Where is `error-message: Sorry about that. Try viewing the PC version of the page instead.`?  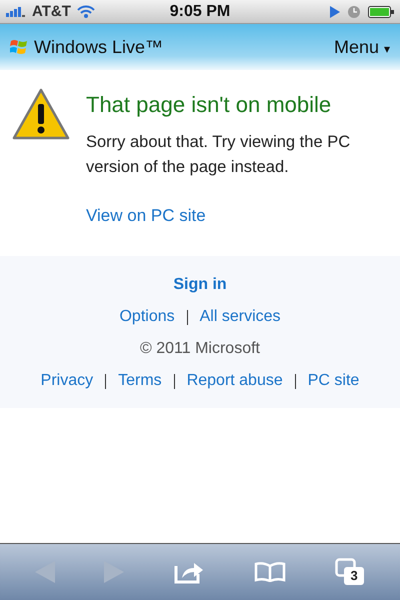 error-message: Sorry about that. Try viewing the PC version of the page instead. is located at coordinates (219, 155).